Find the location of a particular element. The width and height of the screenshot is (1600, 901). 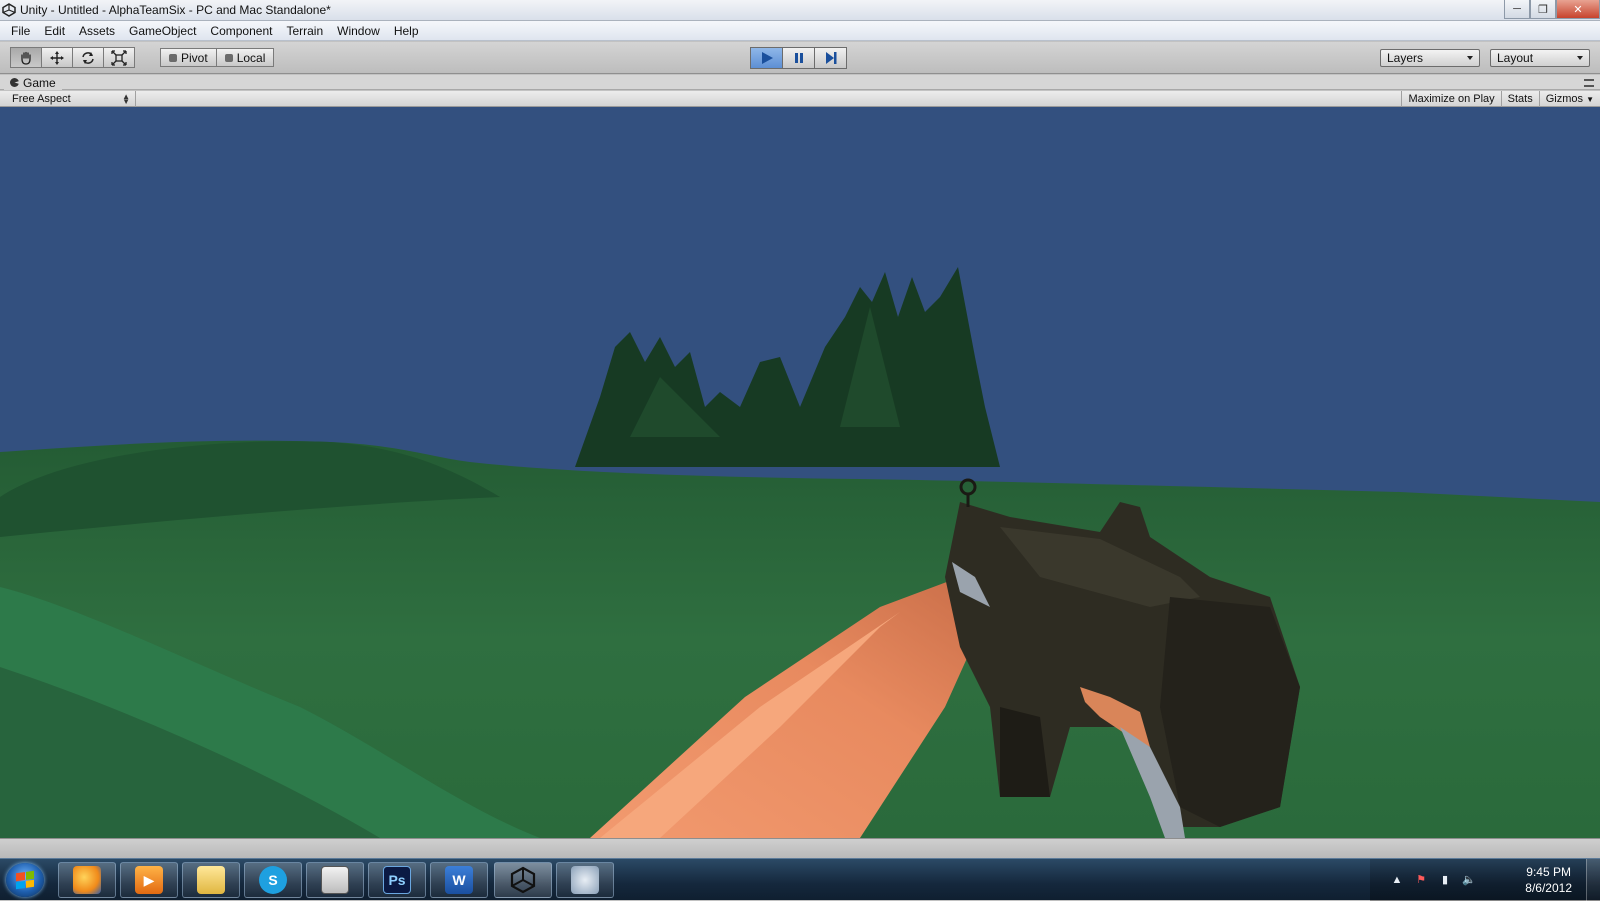

show-hidden-icons-icon: ▲ is located at coordinates (1397, 880).